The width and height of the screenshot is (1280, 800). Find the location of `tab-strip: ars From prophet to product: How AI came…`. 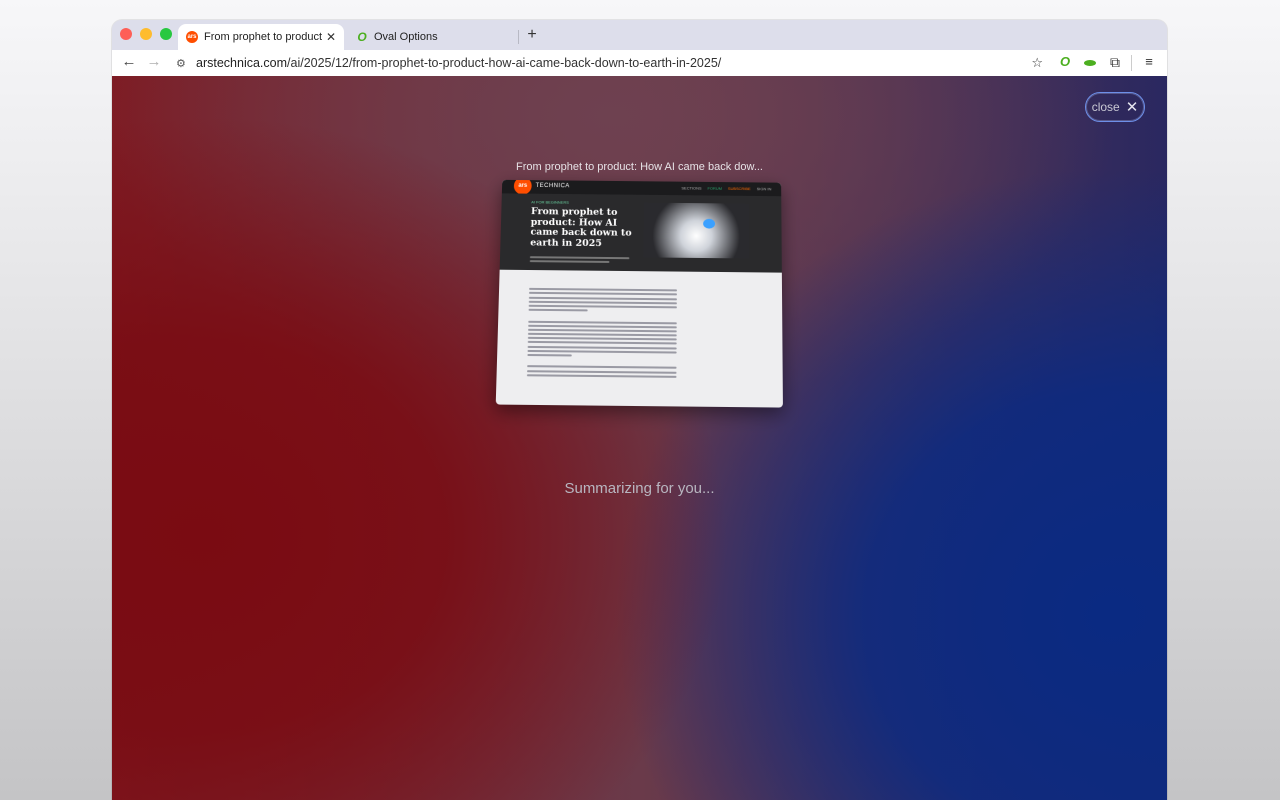

tab-strip: ars From prophet to product: How AI came… is located at coordinates (639, 35).